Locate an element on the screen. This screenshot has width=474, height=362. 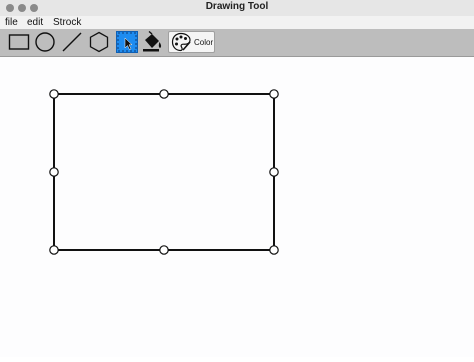
resize-handle-left is located at coordinates (54, 172).